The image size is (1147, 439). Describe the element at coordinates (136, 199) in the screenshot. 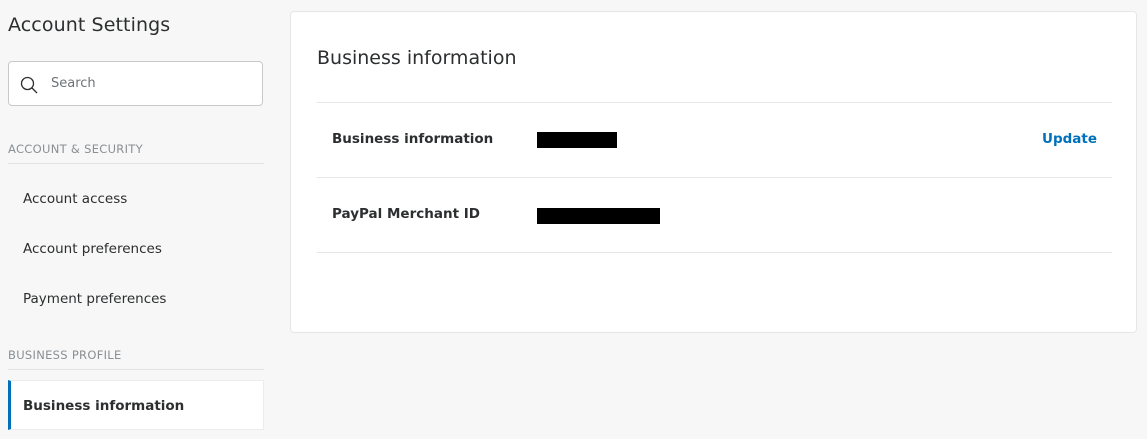

I see `sidebar-item-account-access: Account access` at that location.